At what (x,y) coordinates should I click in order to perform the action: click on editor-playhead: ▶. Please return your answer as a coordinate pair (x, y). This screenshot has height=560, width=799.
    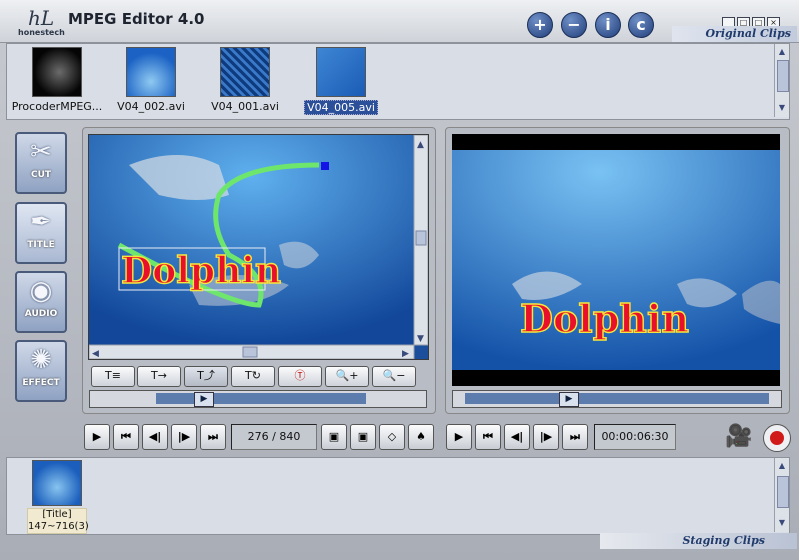
    Looking at the image, I should click on (204, 399).